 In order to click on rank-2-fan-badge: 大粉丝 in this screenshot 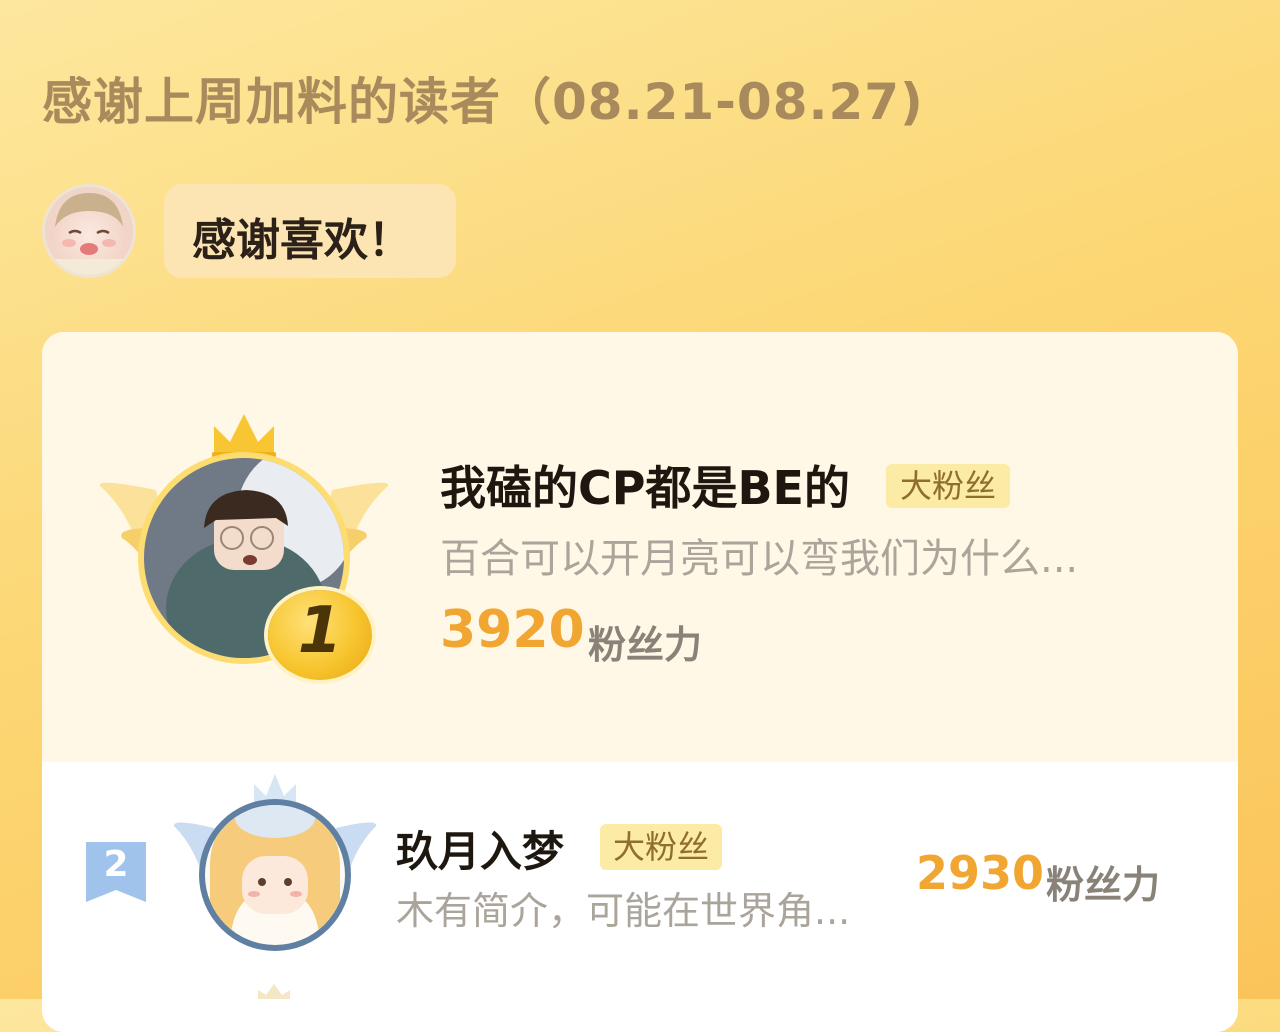, I will do `click(661, 847)`.